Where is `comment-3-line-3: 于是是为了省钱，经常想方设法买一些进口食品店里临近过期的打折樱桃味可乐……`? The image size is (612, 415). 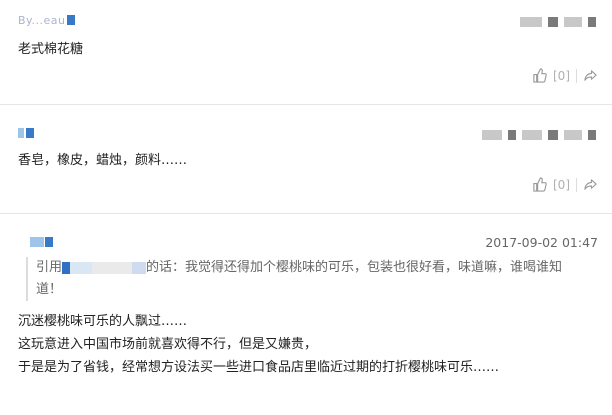
comment-3-line-3: 于是是为了省钱，经常想方设法买一些进口食品店里临近过期的打折樱桃味可乐…… is located at coordinates (259, 367).